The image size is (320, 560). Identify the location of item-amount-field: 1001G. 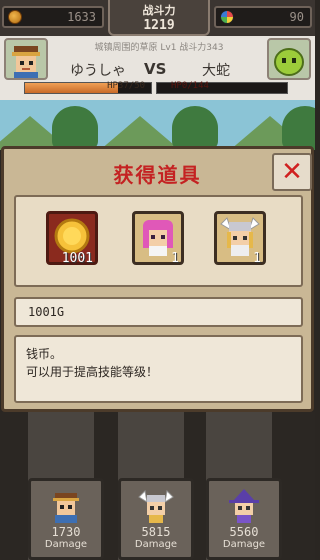
(158, 312).